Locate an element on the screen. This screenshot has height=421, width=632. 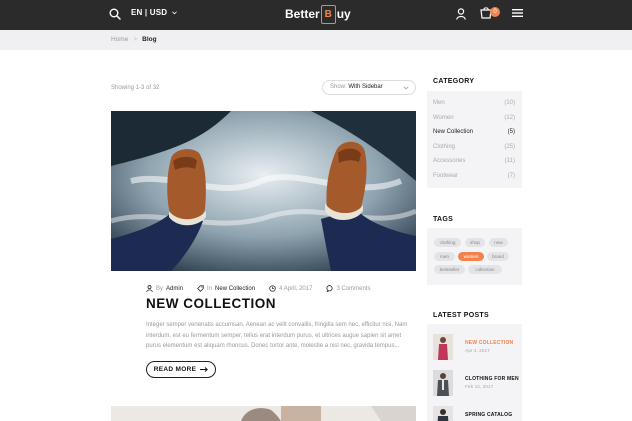
category-name: Footwear is located at coordinates (446, 176).